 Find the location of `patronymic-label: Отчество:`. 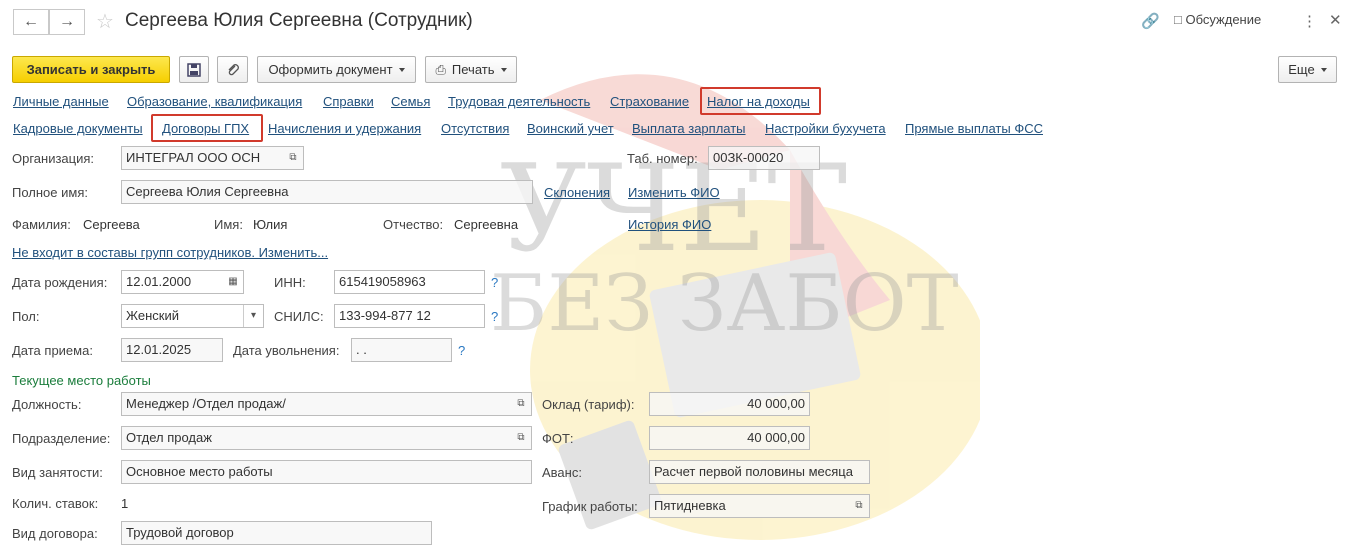

patronymic-label: Отчество: is located at coordinates (413, 224).